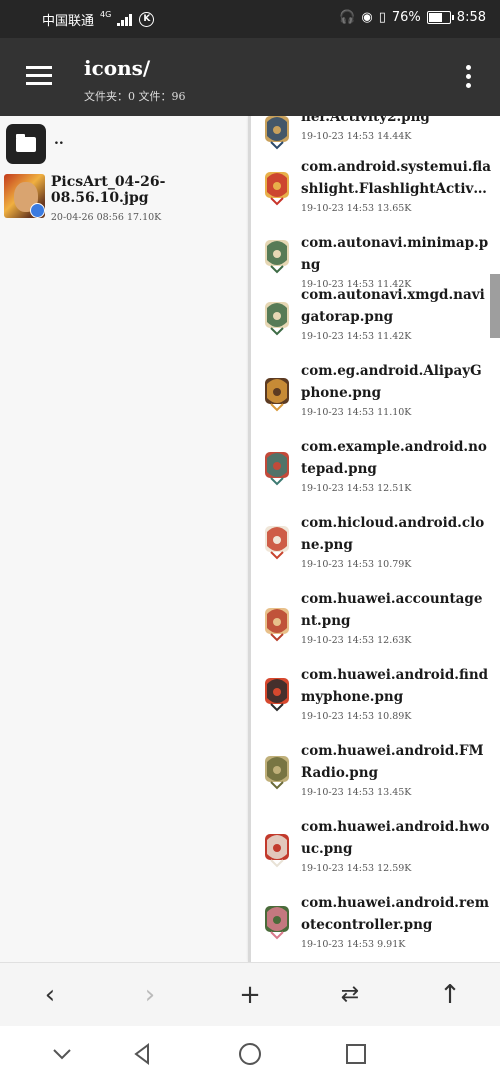  Describe the element at coordinates (393, 306) in the screenshot. I see `file-name: com.autonavi.xmgd.navigatorap.png` at that location.